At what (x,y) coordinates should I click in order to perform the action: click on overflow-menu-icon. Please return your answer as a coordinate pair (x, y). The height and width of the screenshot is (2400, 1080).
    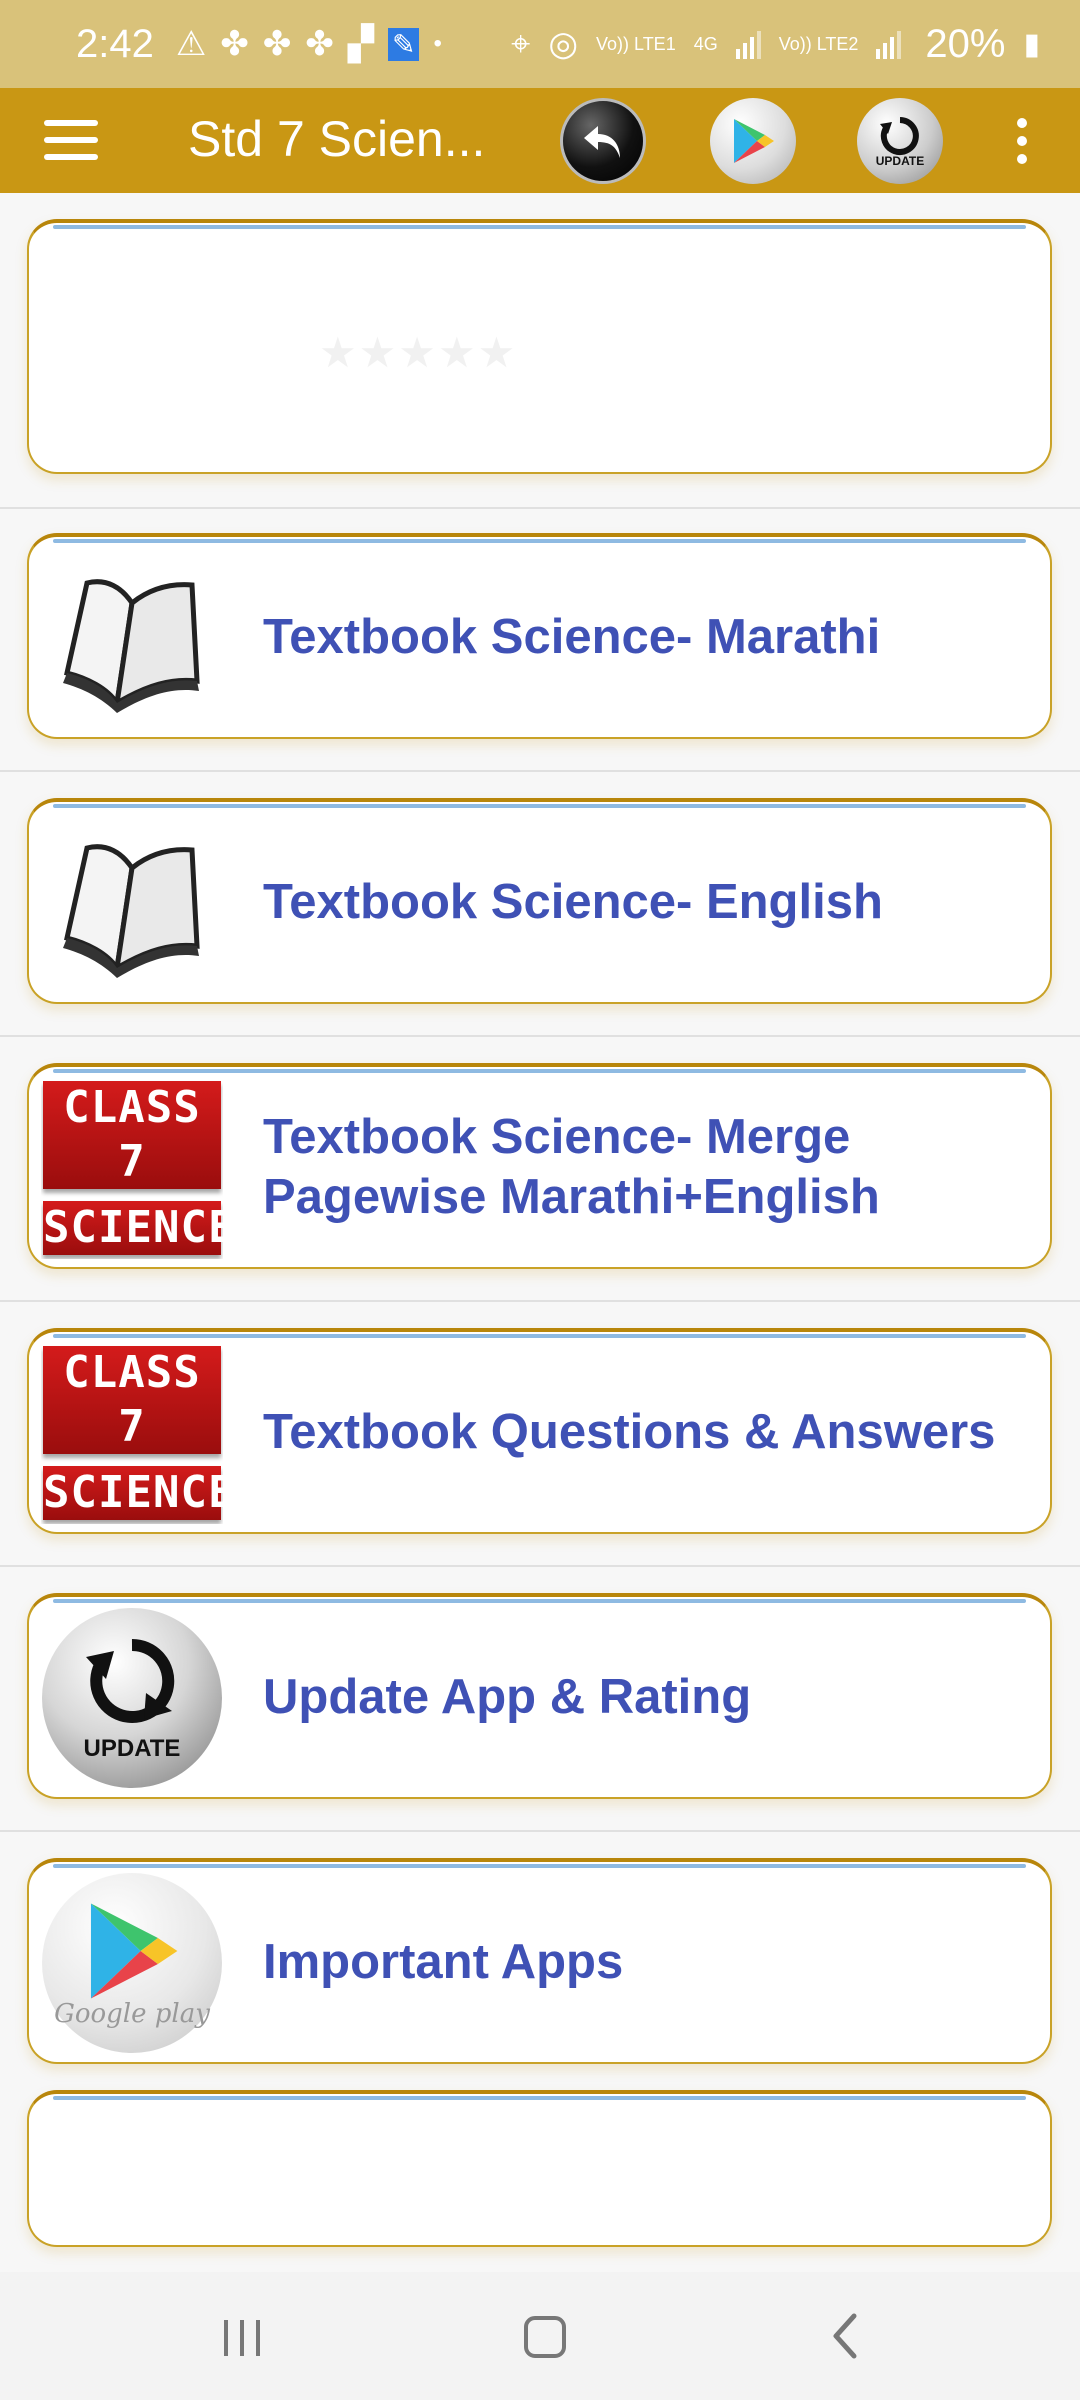
    Looking at the image, I should click on (1022, 142).